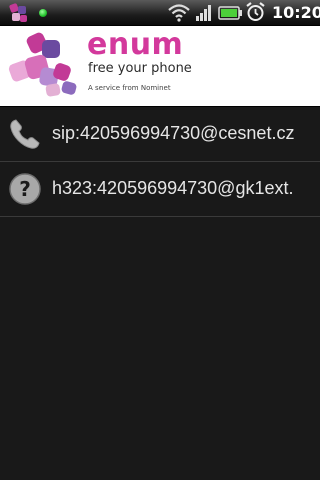 Image resolution: width=320 pixels, height=480 pixels. What do you see at coordinates (135, 44) in the screenshot?
I see `brand-name: enum` at bounding box center [135, 44].